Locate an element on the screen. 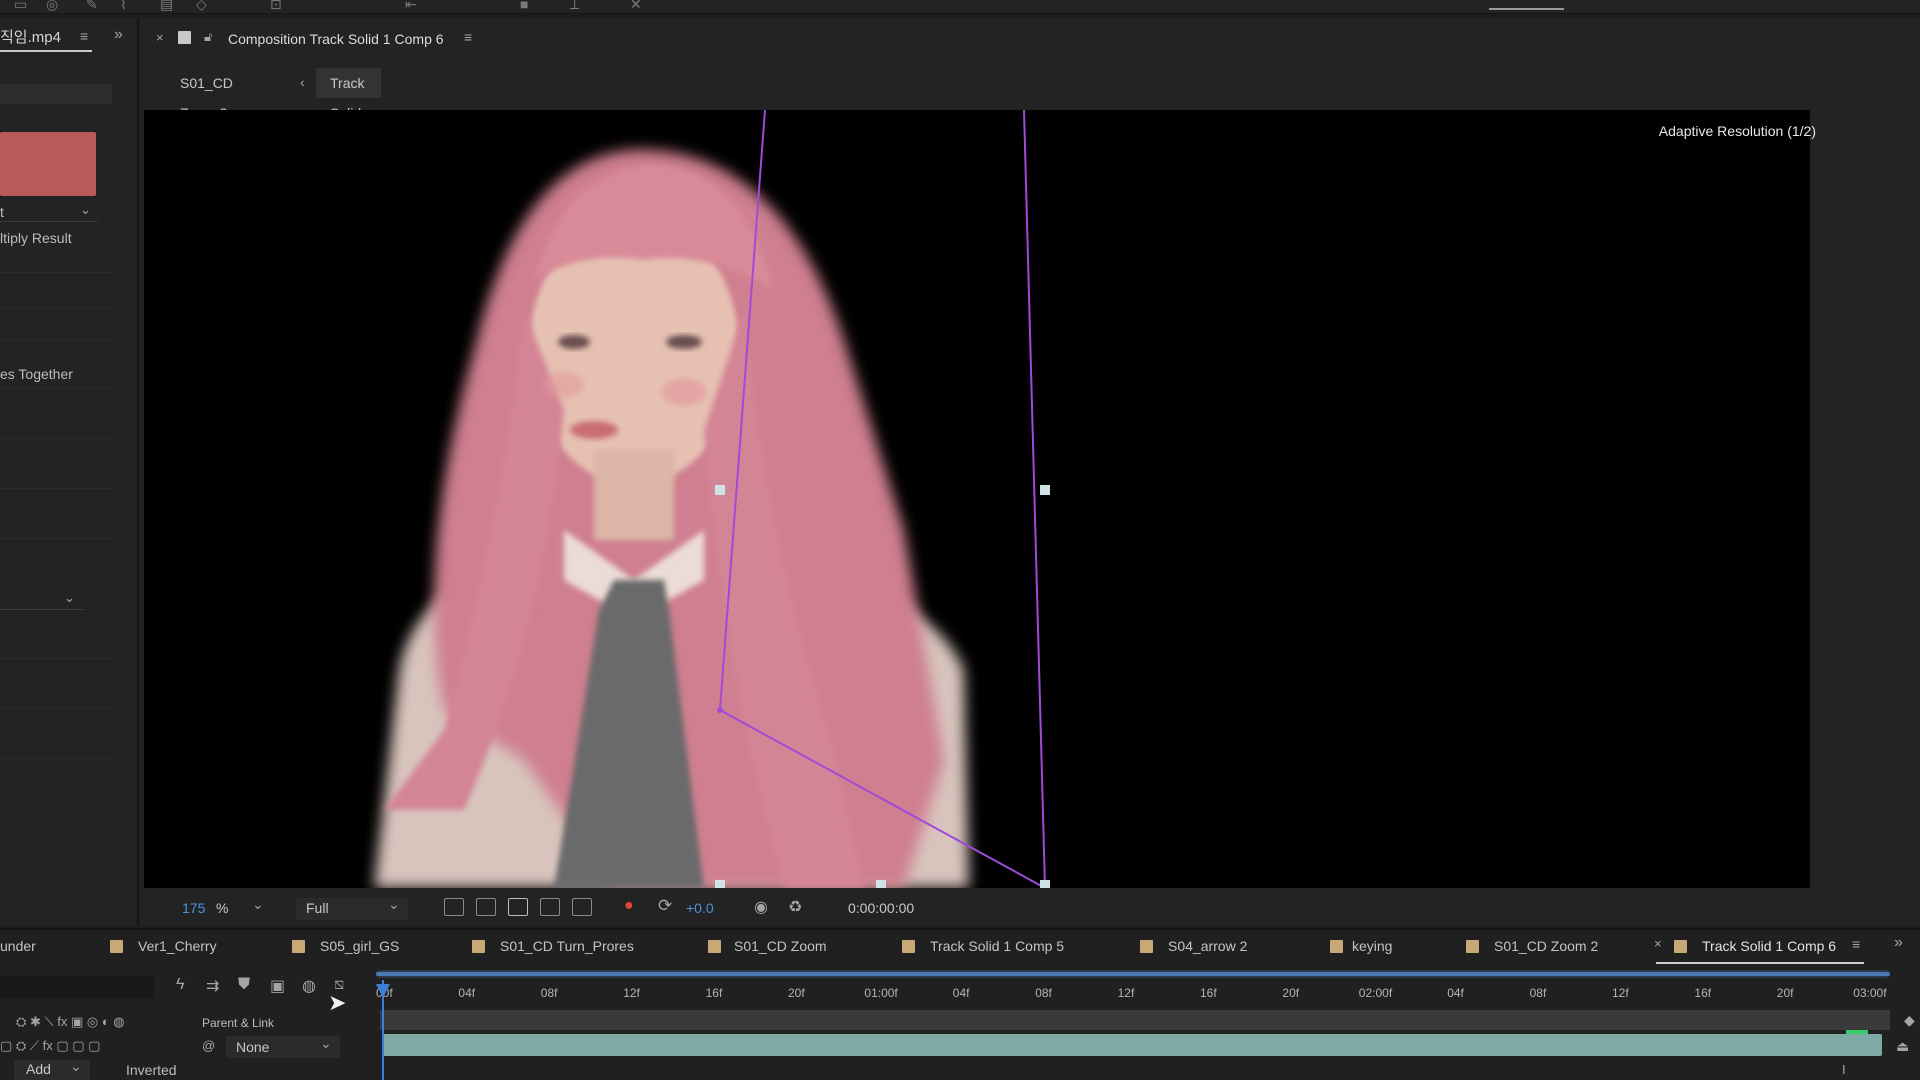  effect-row is located at coordinates (56, 94).